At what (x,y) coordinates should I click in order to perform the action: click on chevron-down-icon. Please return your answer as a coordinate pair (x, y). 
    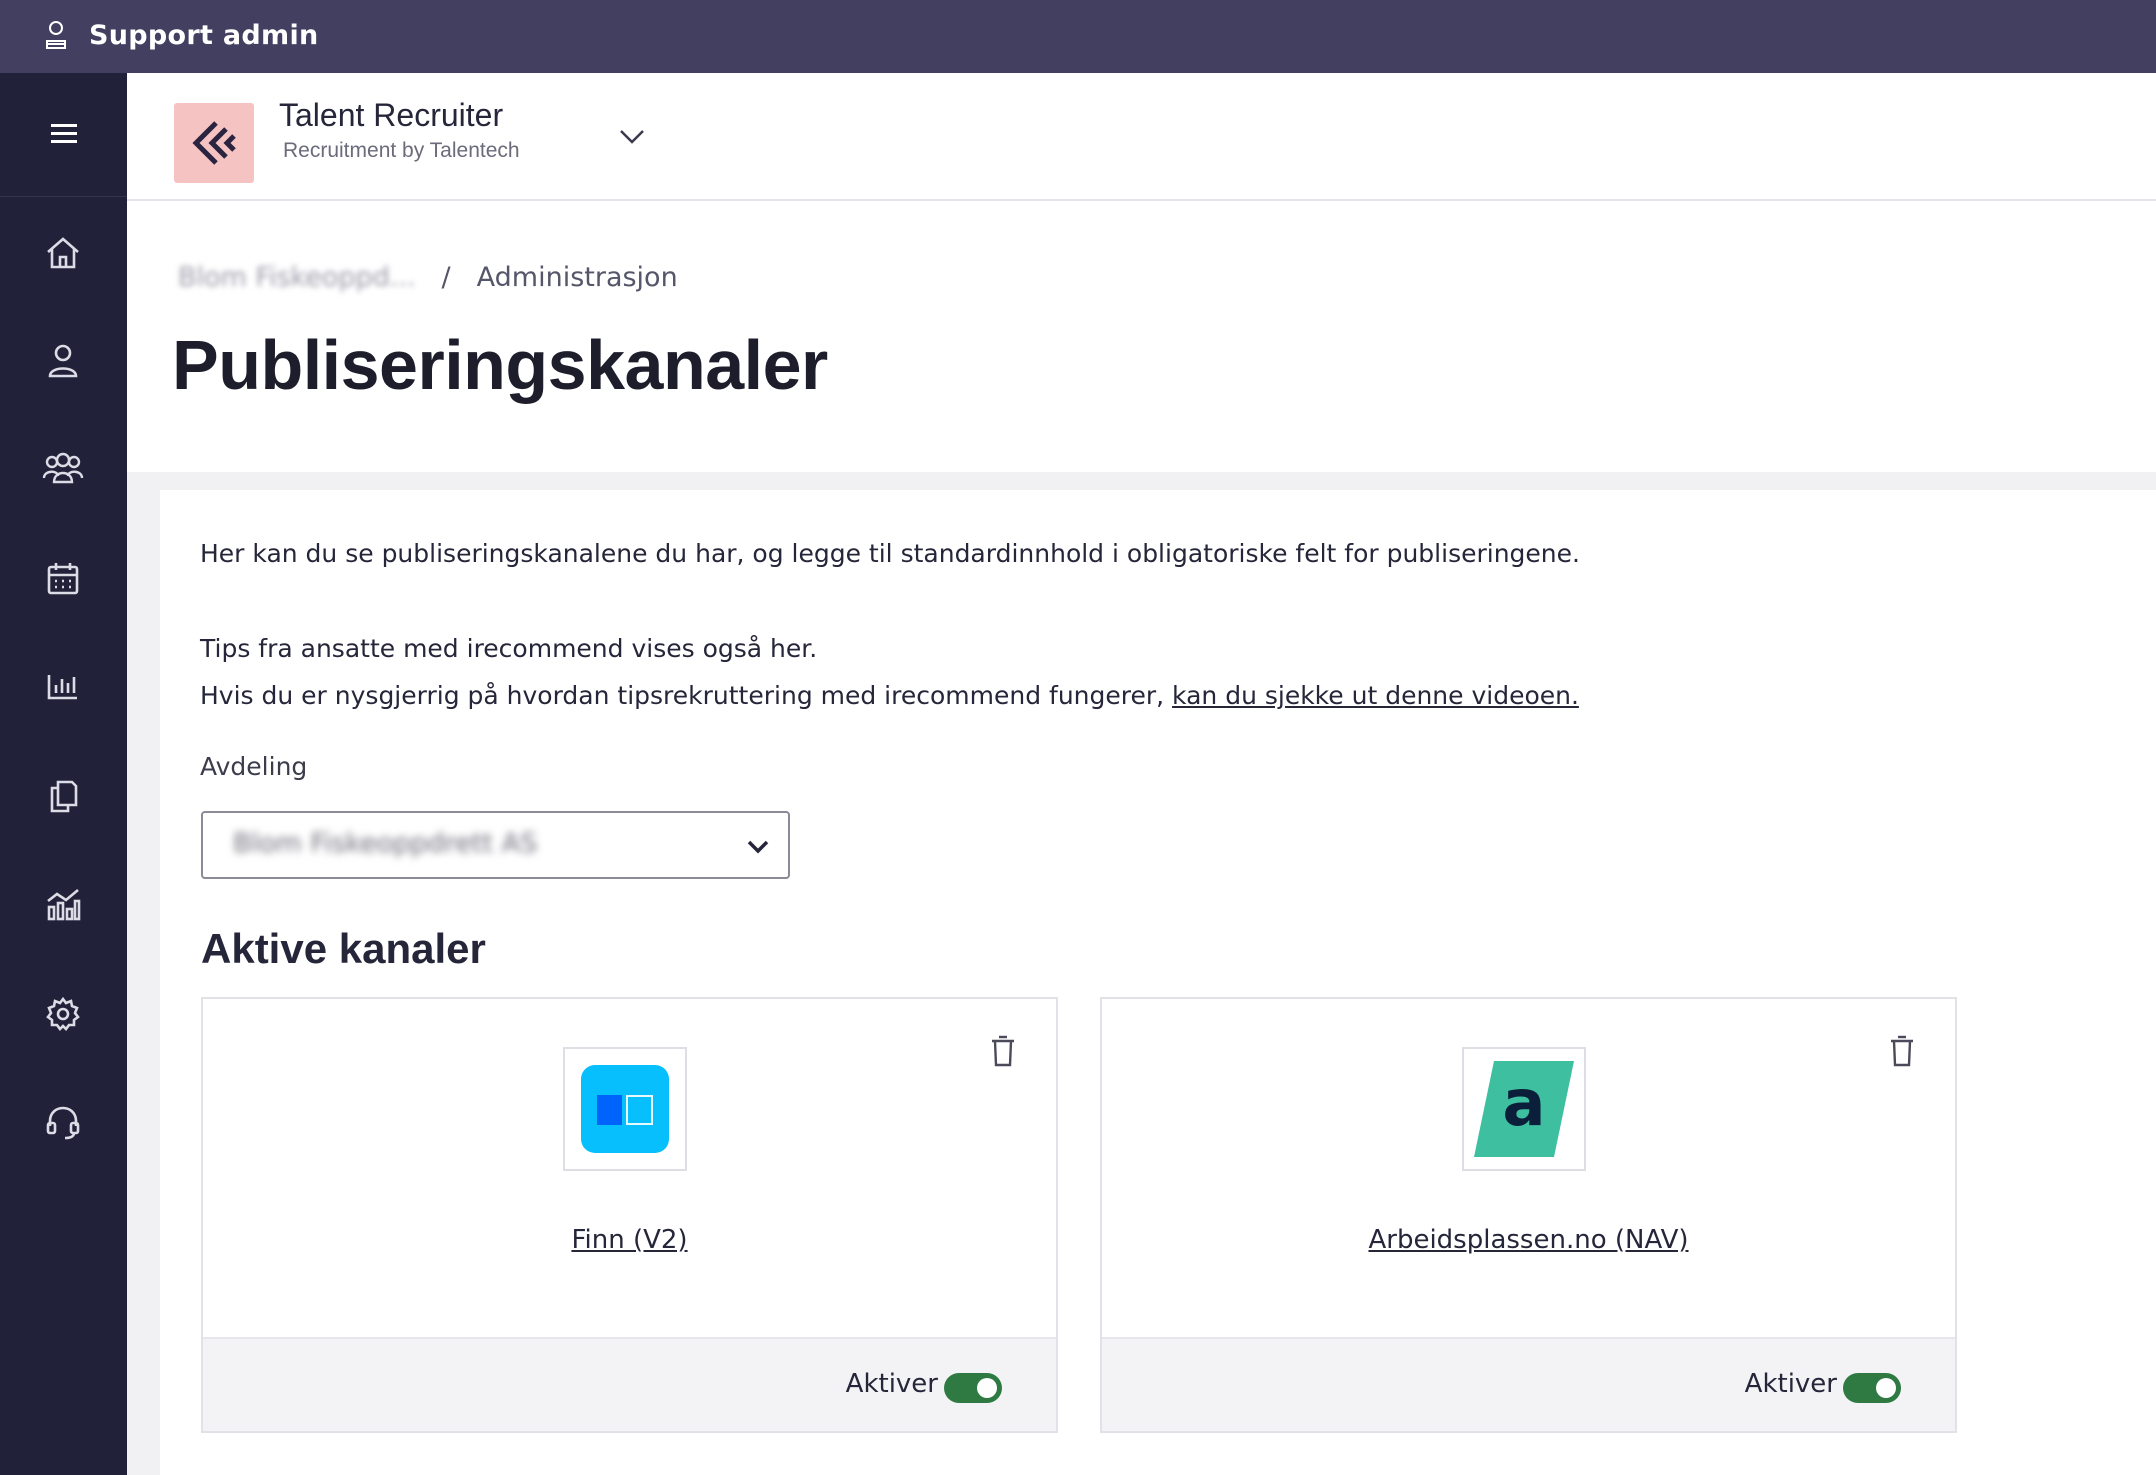
    Looking at the image, I should click on (758, 847).